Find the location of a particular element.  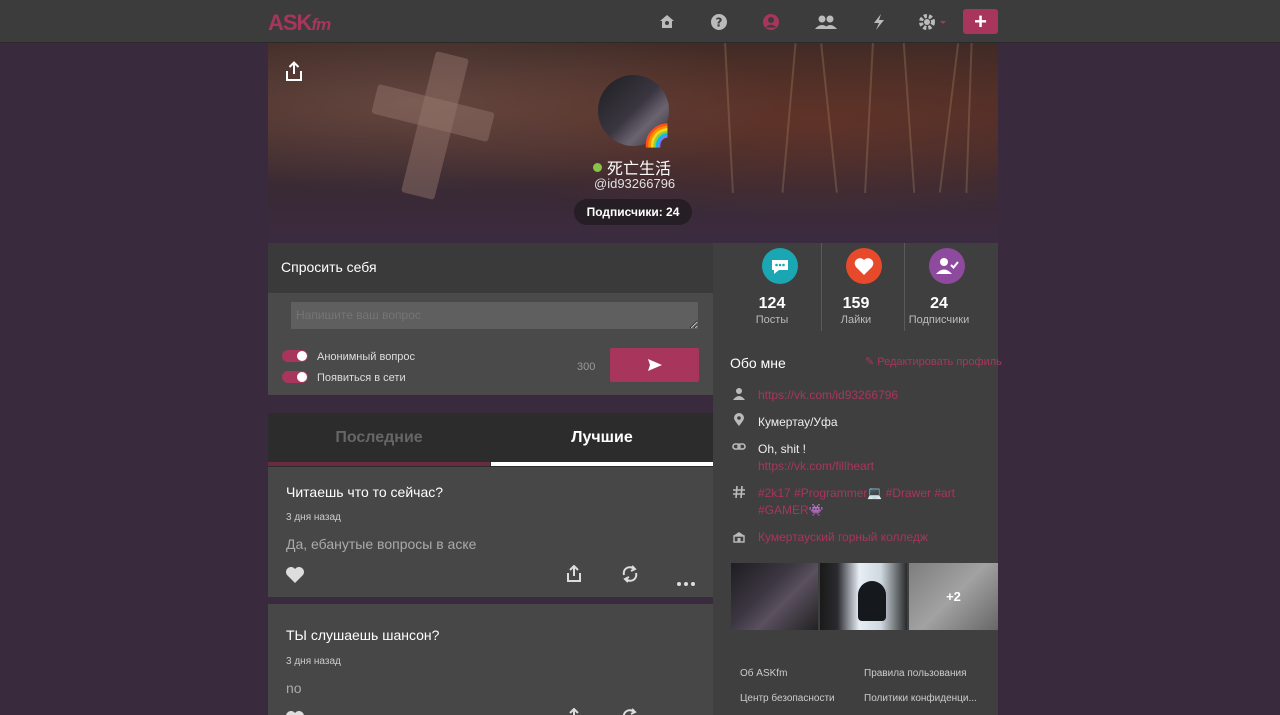

rainbow-badge: 🌈 is located at coordinates (657, 135).